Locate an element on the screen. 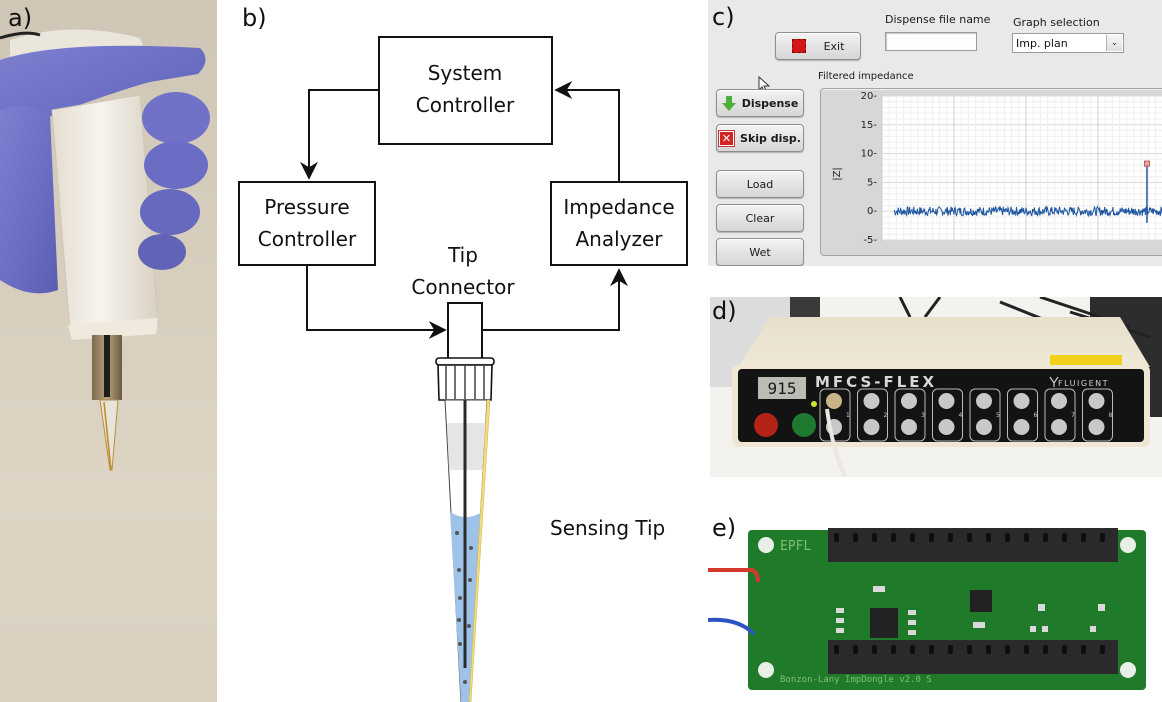 The image size is (1162, 702). panel-e-label: e) is located at coordinates (724, 528).